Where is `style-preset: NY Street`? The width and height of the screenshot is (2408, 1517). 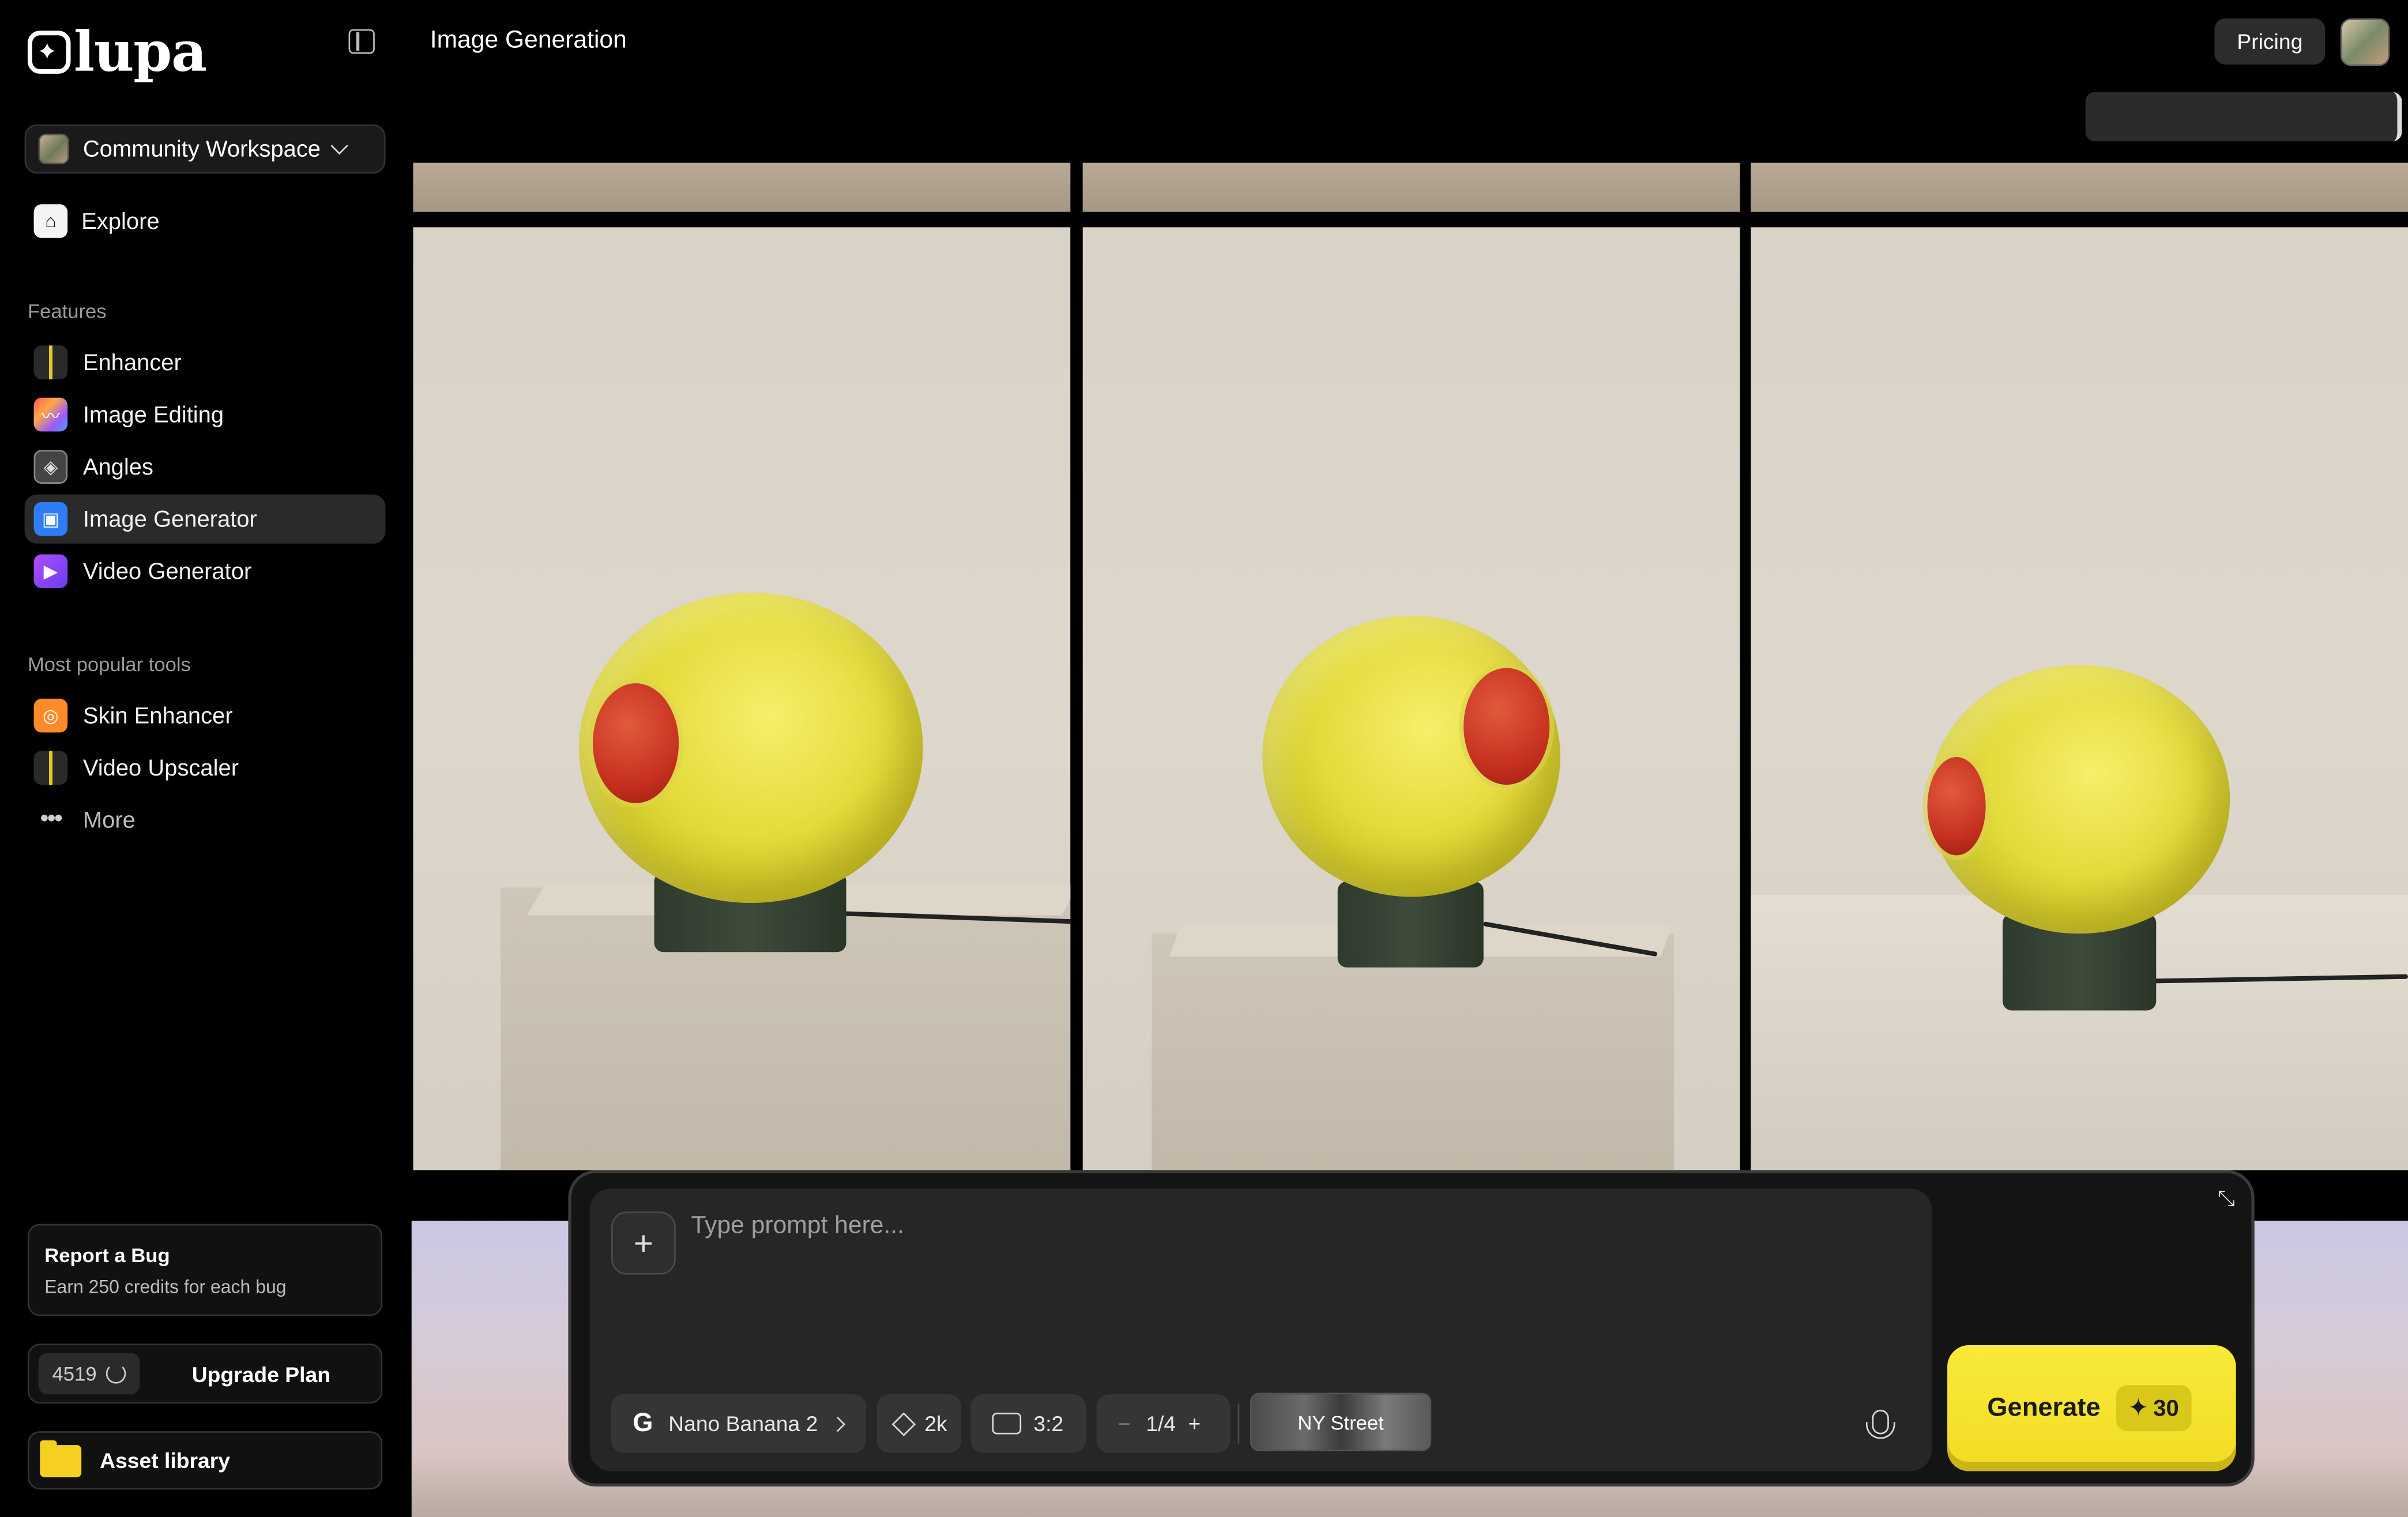
style-preset: NY Street is located at coordinates (1341, 1421).